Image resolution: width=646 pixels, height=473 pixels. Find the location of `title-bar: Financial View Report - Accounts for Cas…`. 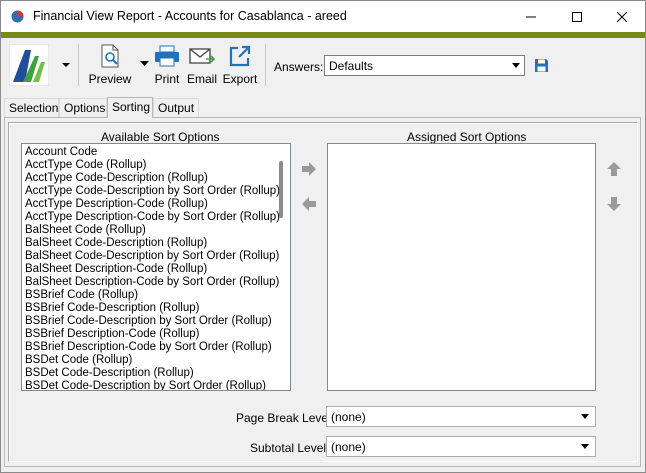

title-bar: Financial View Report - Accounts for Cas… is located at coordinates (323, 16).